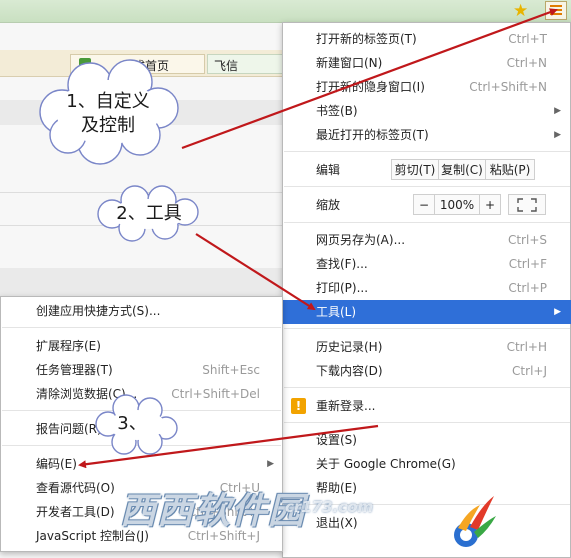 This screenshot has width=571, height=558. Describe the element at coordinates (213, 511) in the screenshot. I see `watermark-text: 西西软件园` at that location.